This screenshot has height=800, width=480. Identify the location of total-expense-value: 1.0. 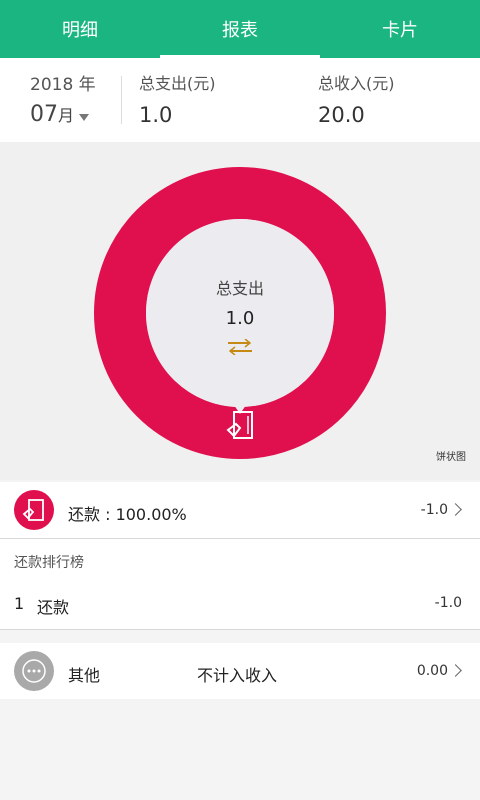
(156, 115).